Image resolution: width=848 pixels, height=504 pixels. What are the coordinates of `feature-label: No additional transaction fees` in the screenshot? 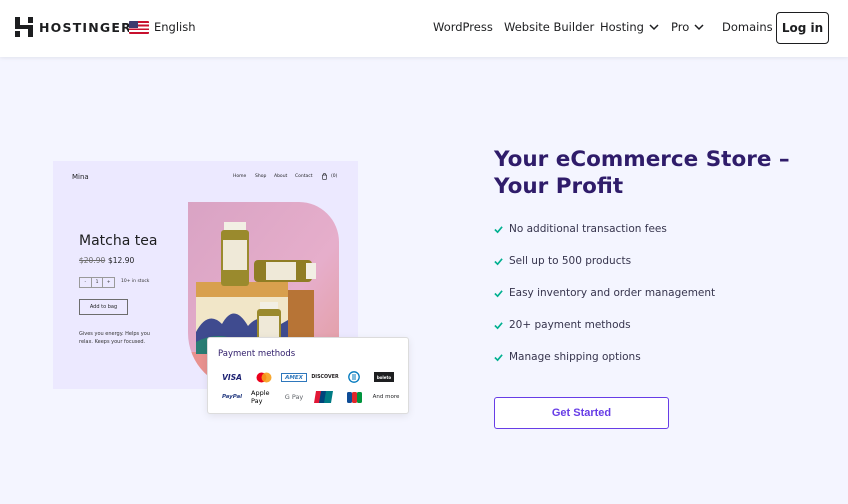 It's located at (588, 229).